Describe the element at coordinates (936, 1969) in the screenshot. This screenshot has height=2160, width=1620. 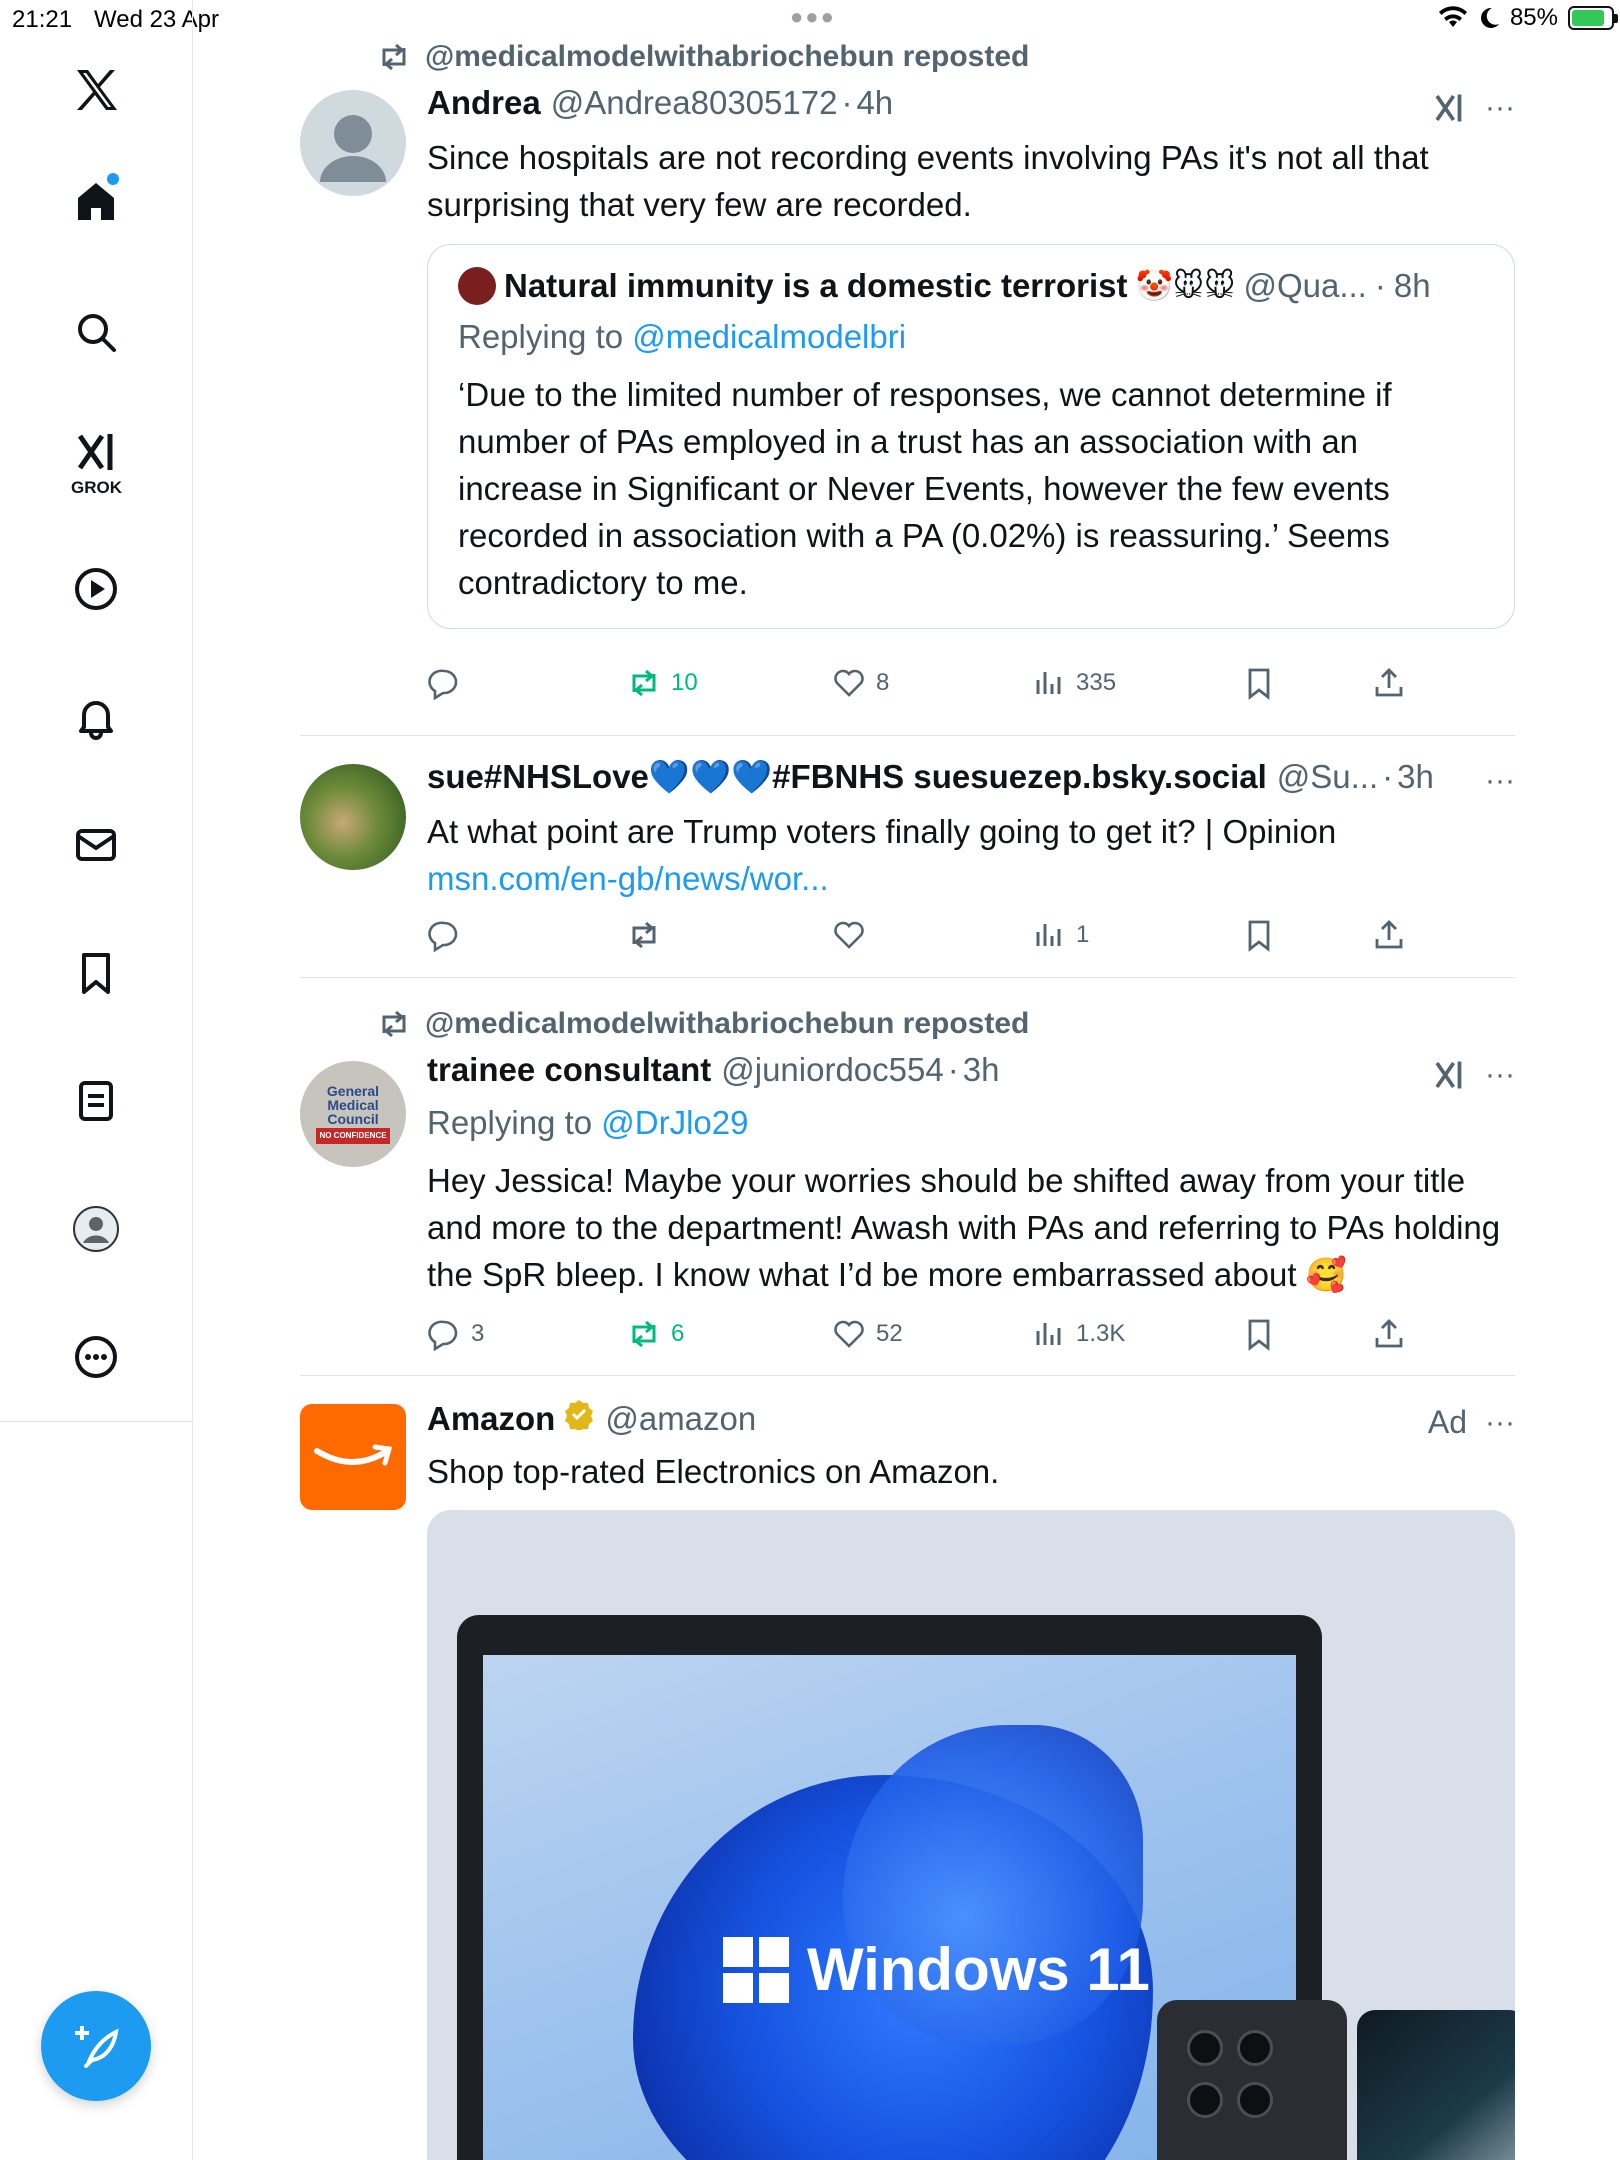
I see `windows-logo: Windows 11` at that location.